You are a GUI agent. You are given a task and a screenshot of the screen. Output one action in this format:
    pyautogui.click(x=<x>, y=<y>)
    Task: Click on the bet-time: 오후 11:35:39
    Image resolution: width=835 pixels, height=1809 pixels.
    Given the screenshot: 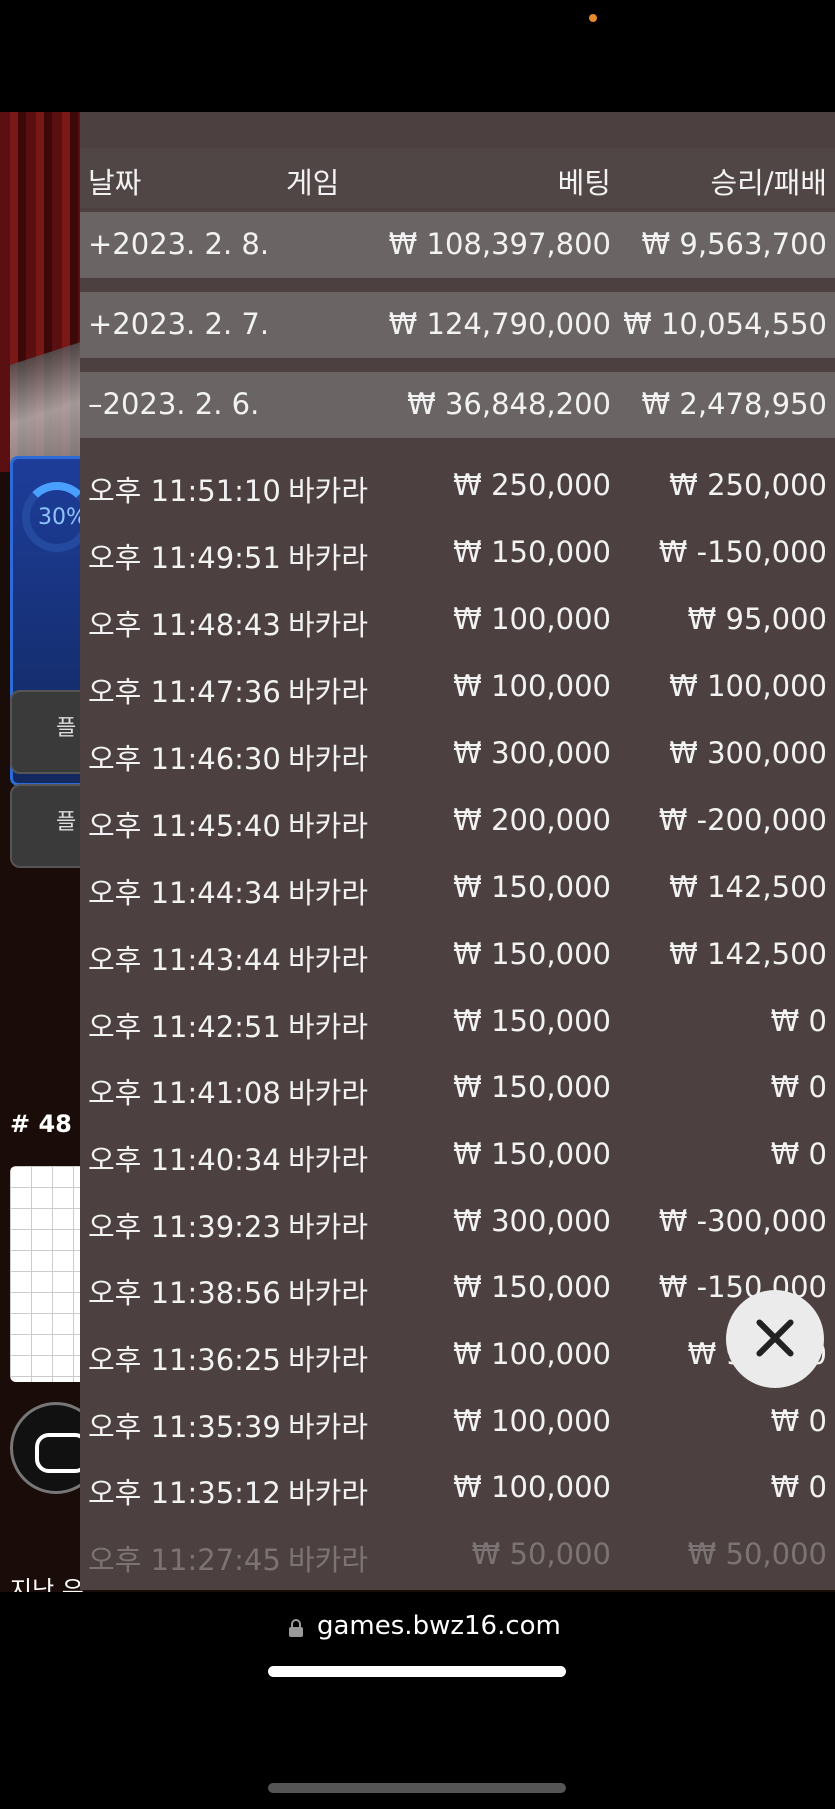 What is the action you would take?
    pyautogui.click(x=184, y=1427)
    